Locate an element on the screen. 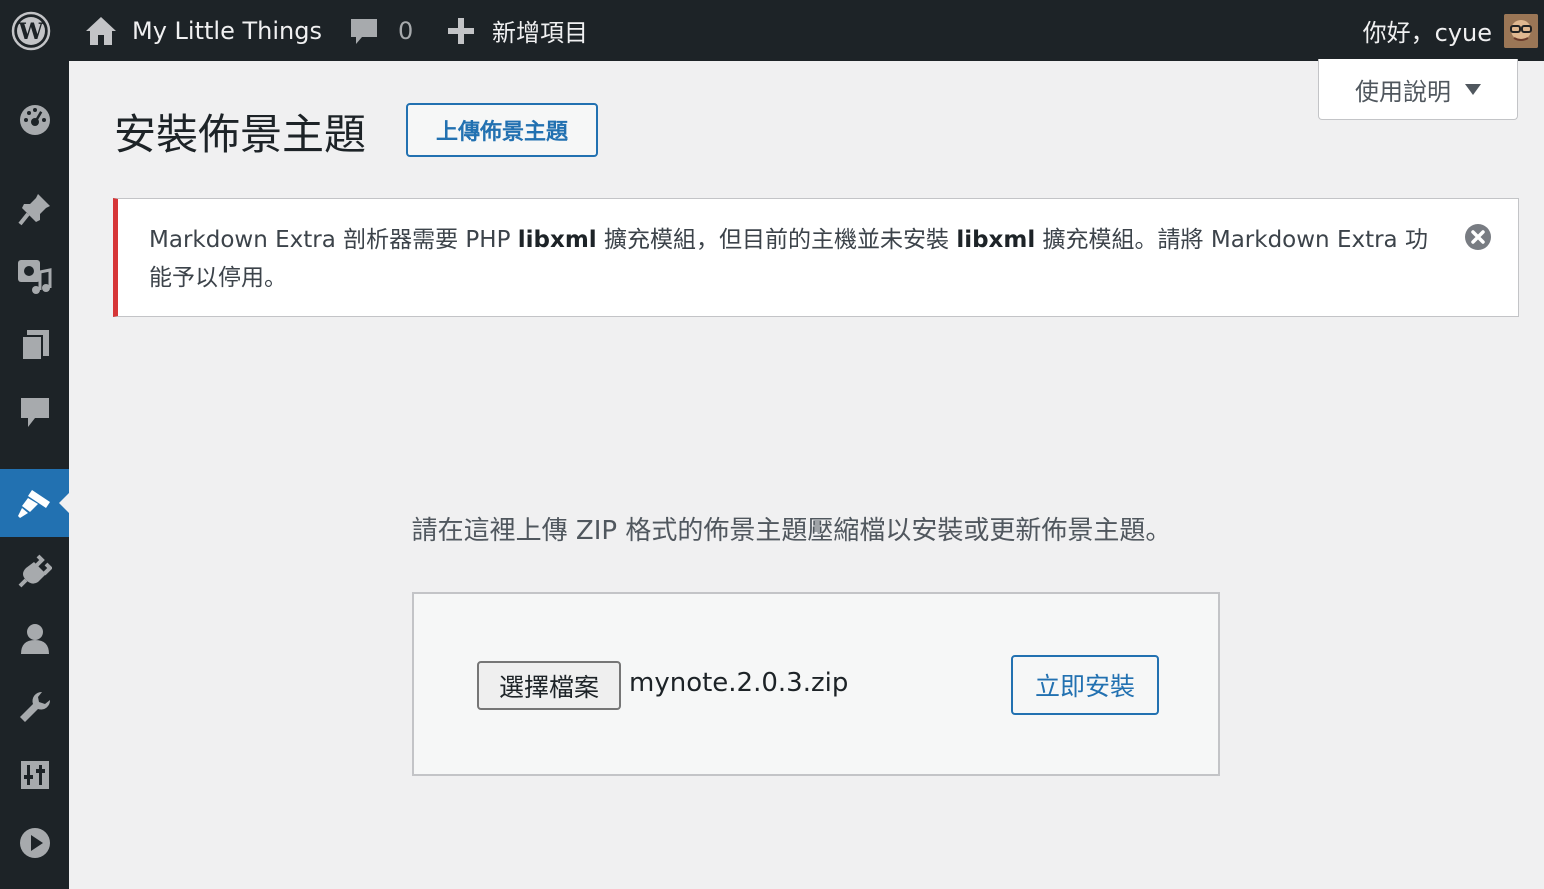  install-now-button: 立即安裝 is located at coordinates (1085, 685).